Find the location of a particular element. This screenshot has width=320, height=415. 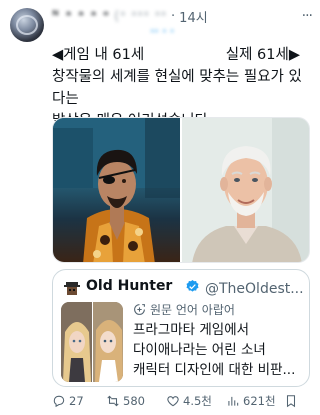

like-count: 4.5천 is located at coordinates (197, 401).